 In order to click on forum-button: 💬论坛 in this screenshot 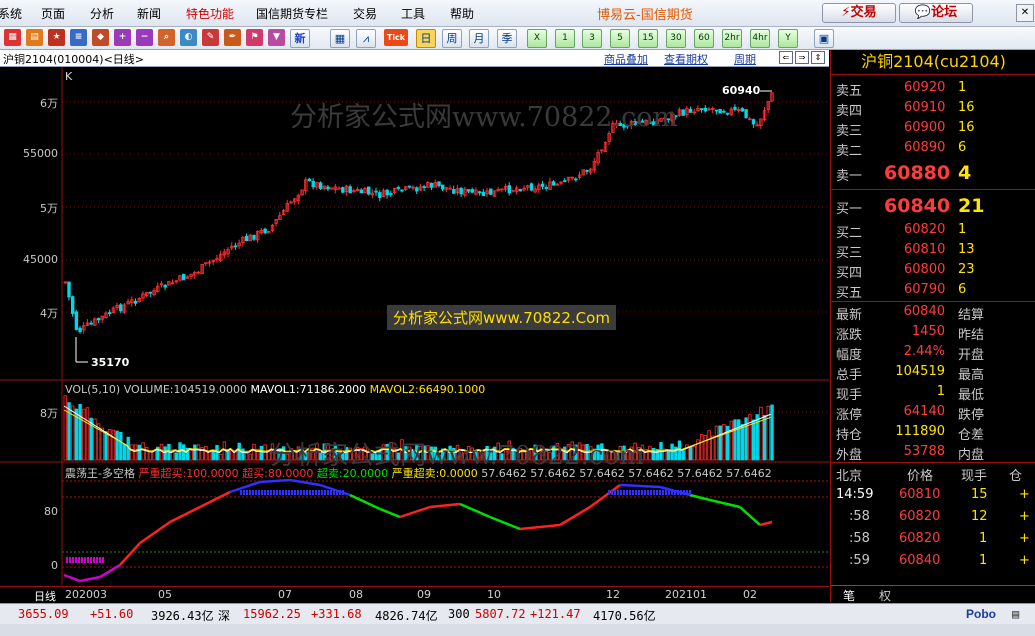, I will do `click(936, 13)`.